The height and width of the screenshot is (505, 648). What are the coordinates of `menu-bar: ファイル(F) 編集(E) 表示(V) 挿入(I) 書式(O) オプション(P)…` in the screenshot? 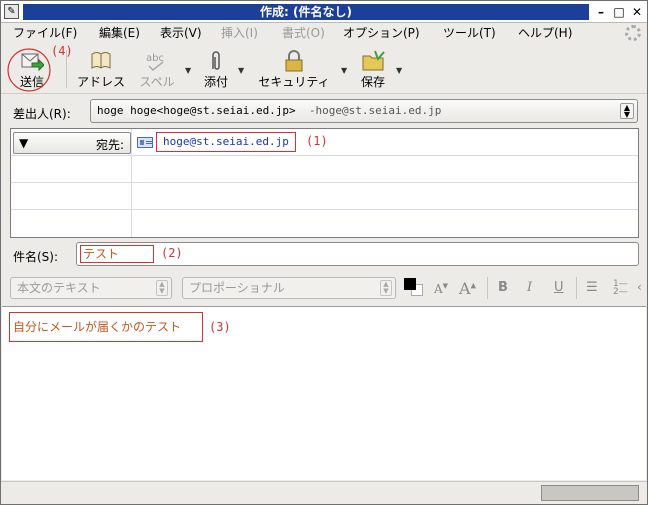 It's located at (324, 33).